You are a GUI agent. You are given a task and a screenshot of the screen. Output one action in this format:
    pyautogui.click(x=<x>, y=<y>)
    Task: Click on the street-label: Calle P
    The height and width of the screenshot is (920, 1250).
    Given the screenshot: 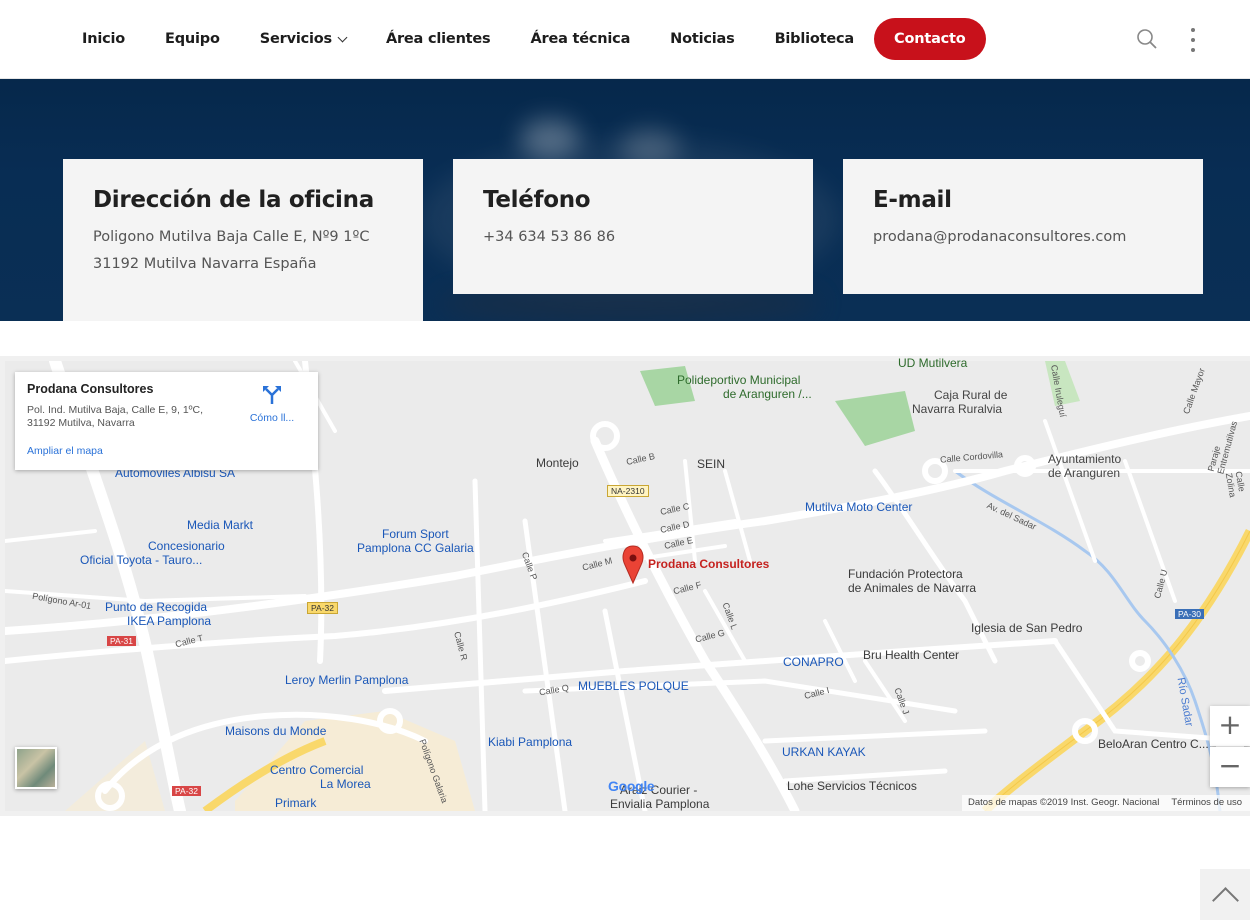 What is the action you would take?
    pyautogui.click(x=529, y=566)
    